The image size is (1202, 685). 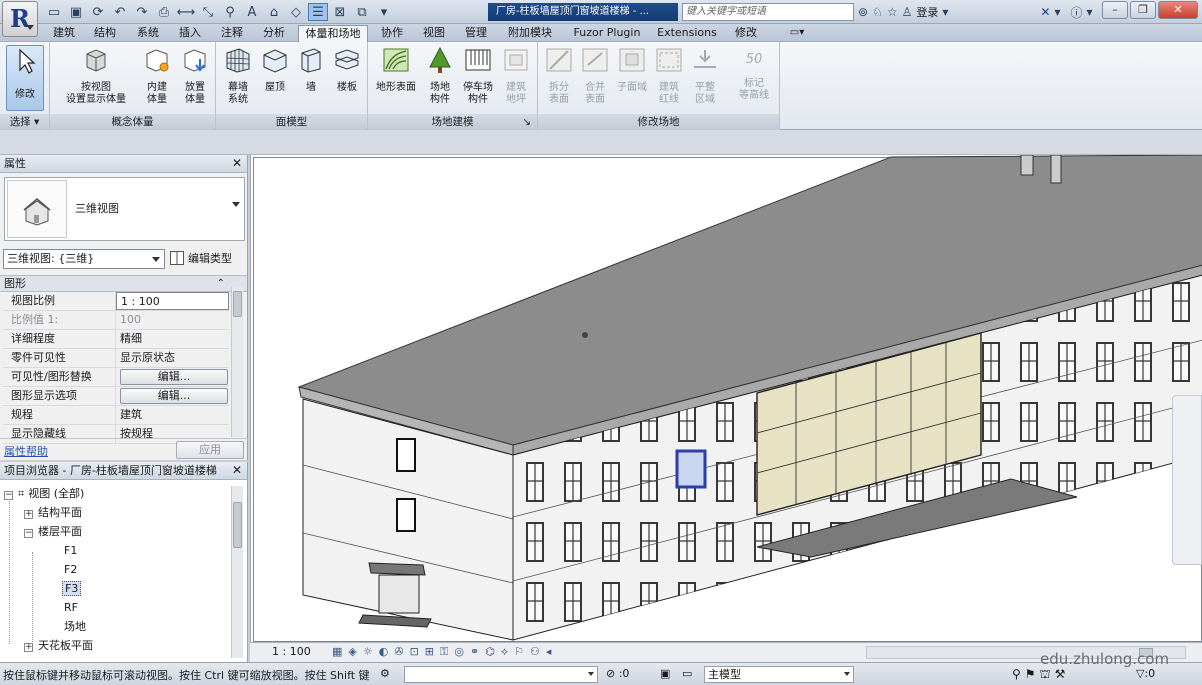 What do you see at coordinates (190, 33) in the screenshot?
I see `tab-insert: 插入` at bounding box center [190, 33].